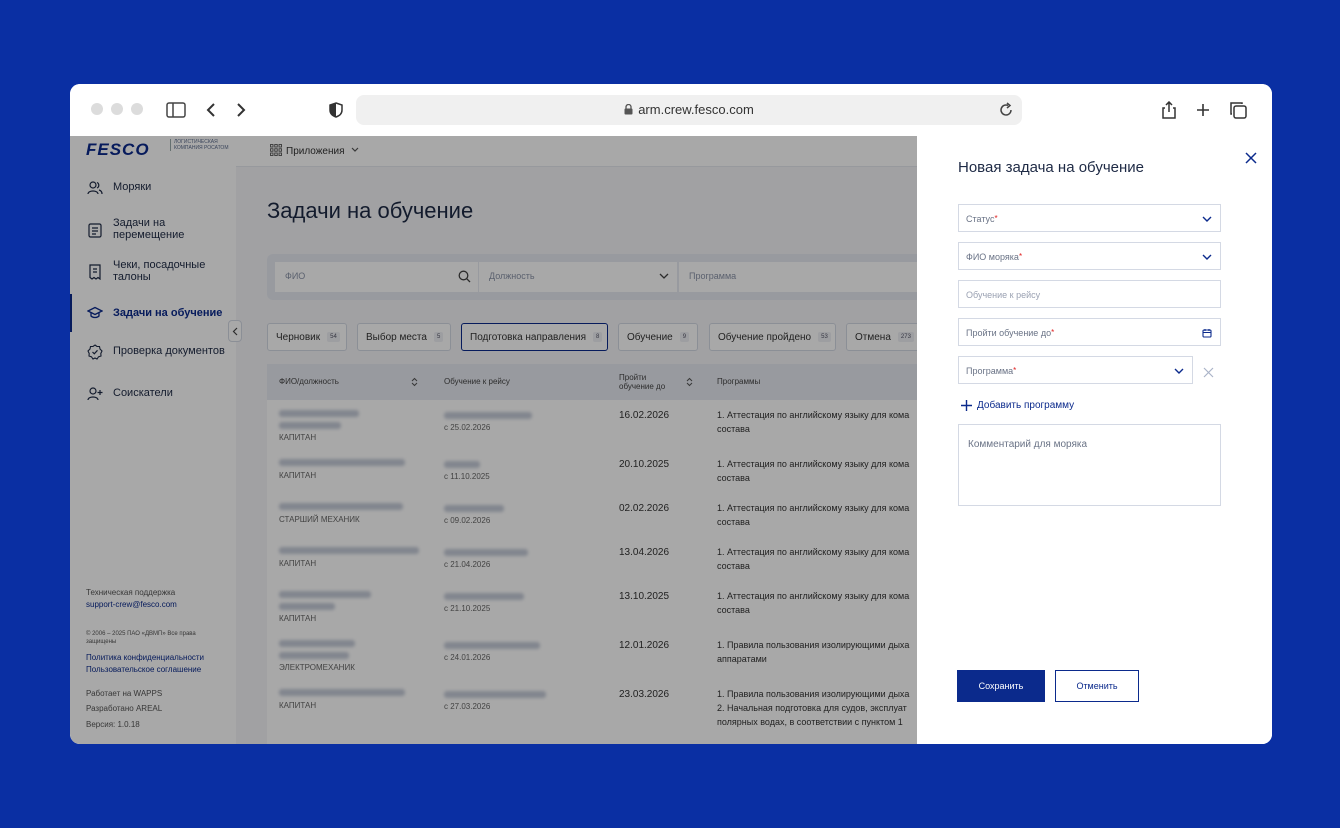 The width and height of the screenshot is (1340, 828). I want to click on window-close-dot, so click(97, 109).